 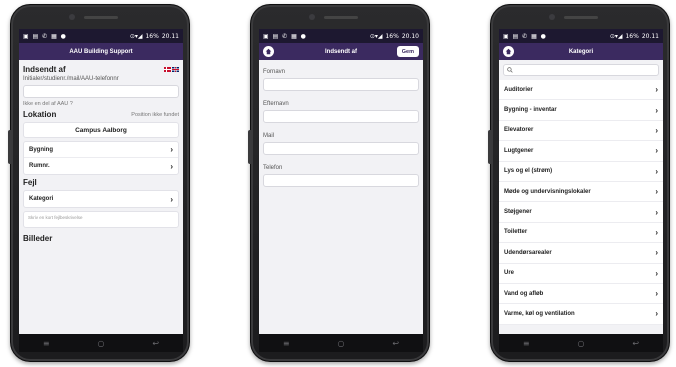 I want to click on app-bar: Kategori, so click(x=581, y=51).